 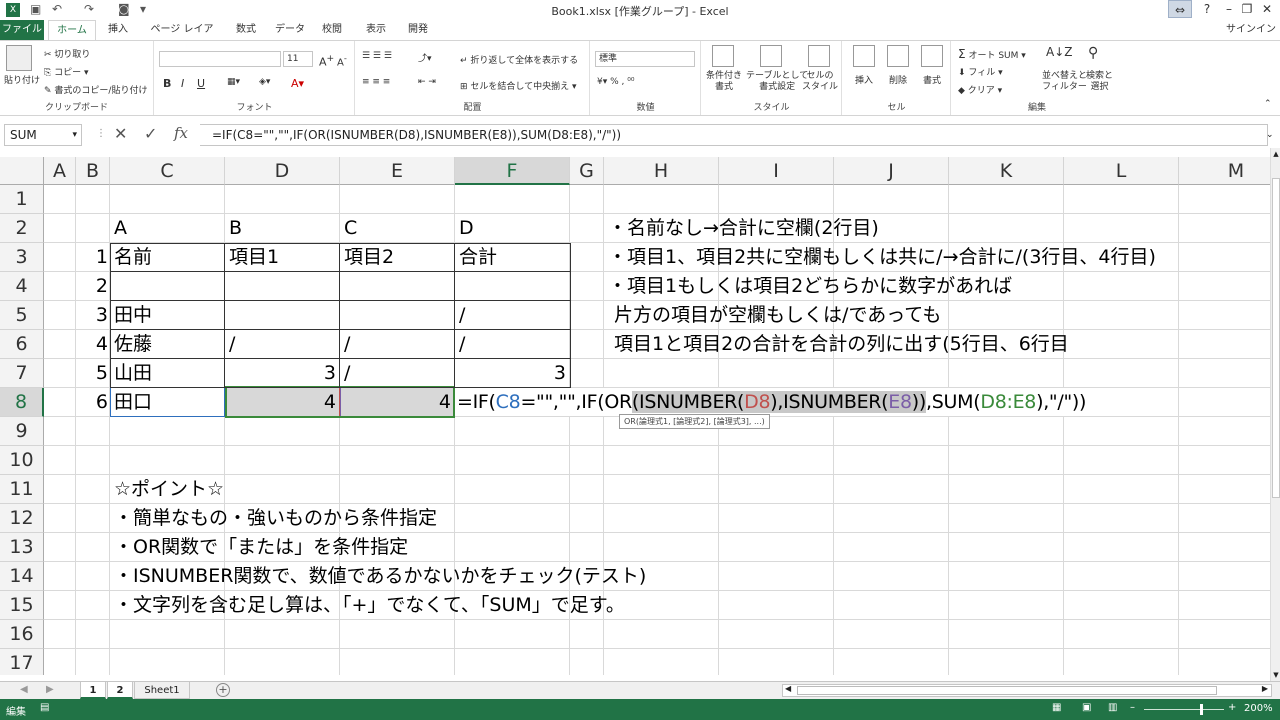 I want to click on zoom-slider, so click(x=1184, y=709).